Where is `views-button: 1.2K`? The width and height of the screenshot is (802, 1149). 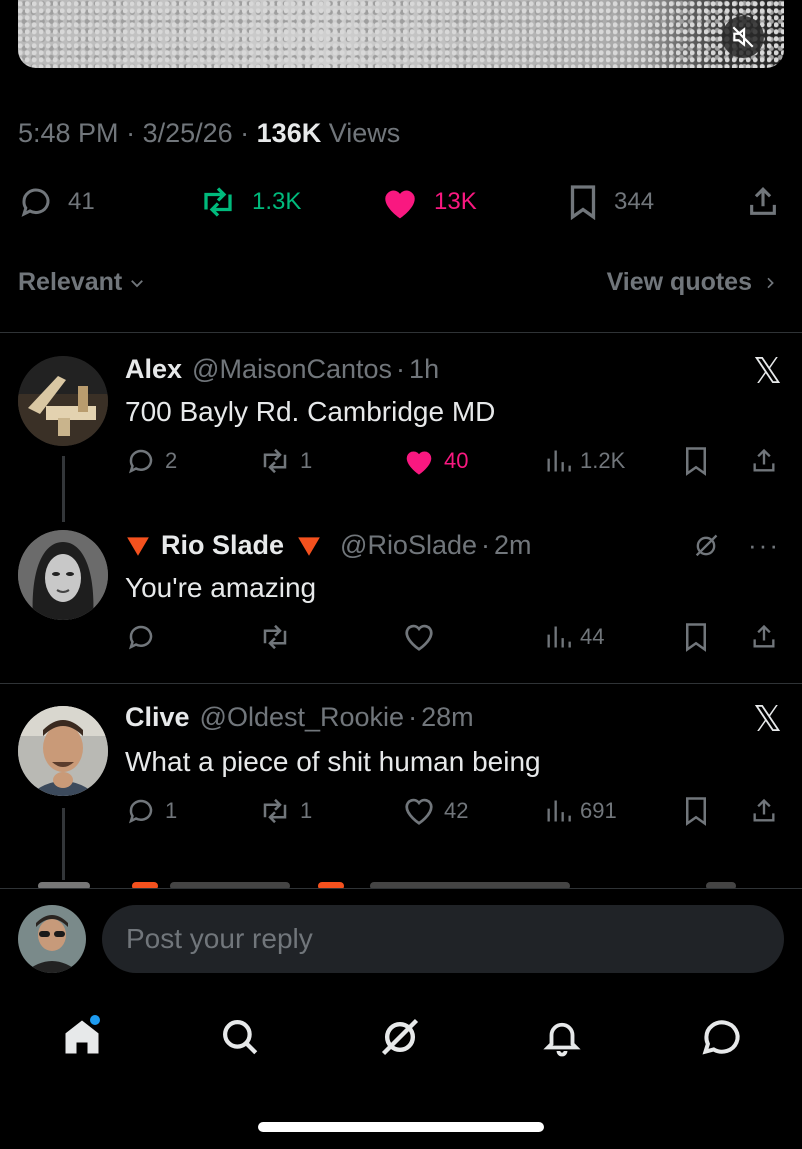 views-button: 1.2K is located at coordinates (584, 461).